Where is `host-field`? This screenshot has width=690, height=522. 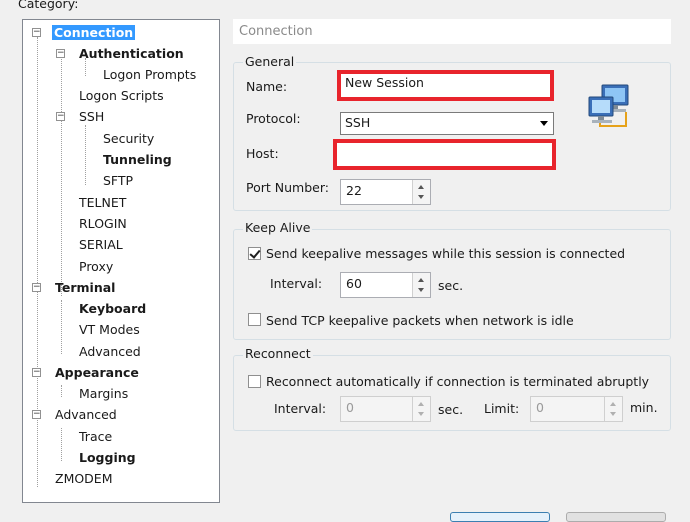
host-field is located at coordinates (444, 154).